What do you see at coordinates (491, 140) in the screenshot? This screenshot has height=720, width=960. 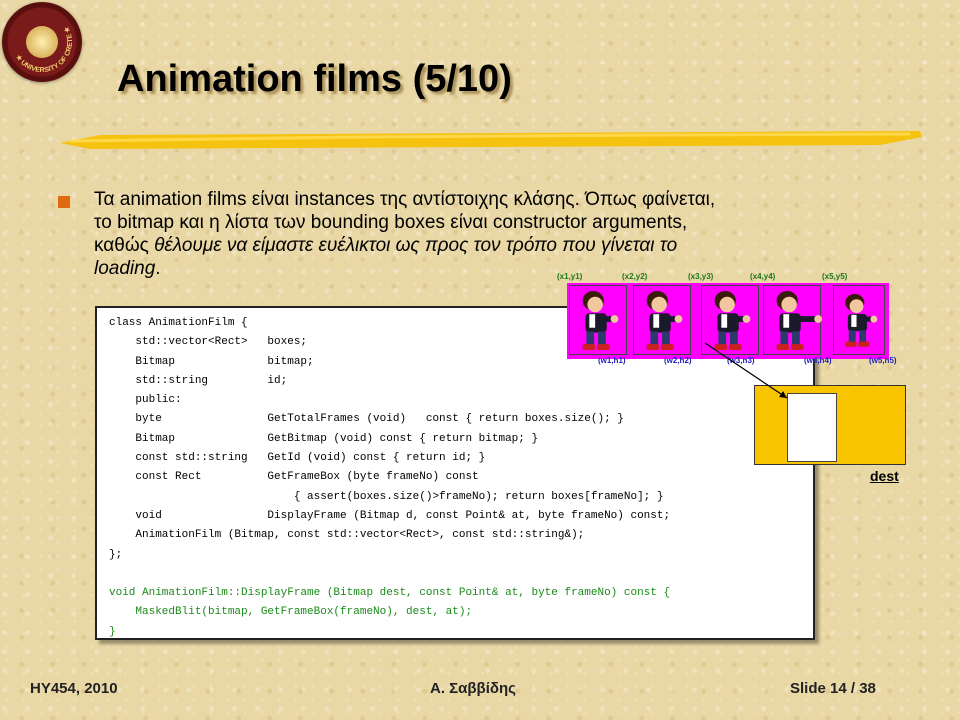 I see `title-underline-bar` at bounding box center [491, 140].